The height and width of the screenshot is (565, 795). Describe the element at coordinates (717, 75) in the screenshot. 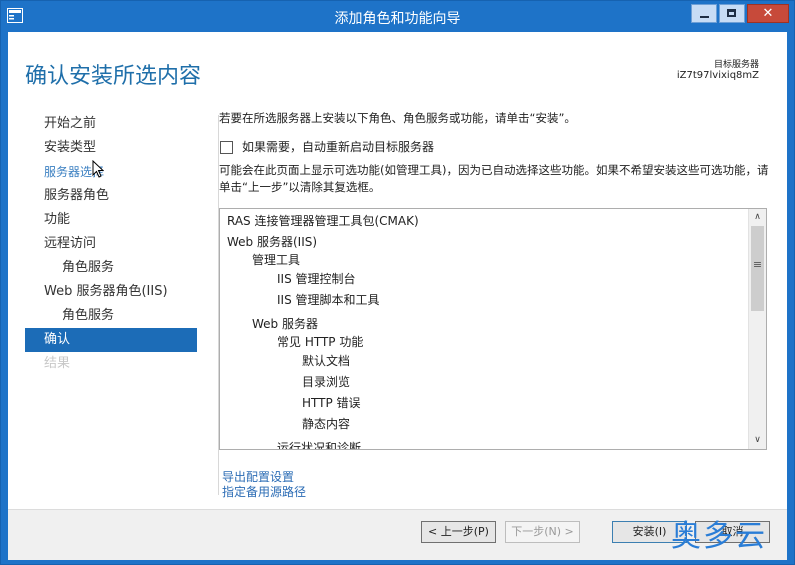

I see `target-server-name: iZ7t97lvixiq8mZ` at that location.